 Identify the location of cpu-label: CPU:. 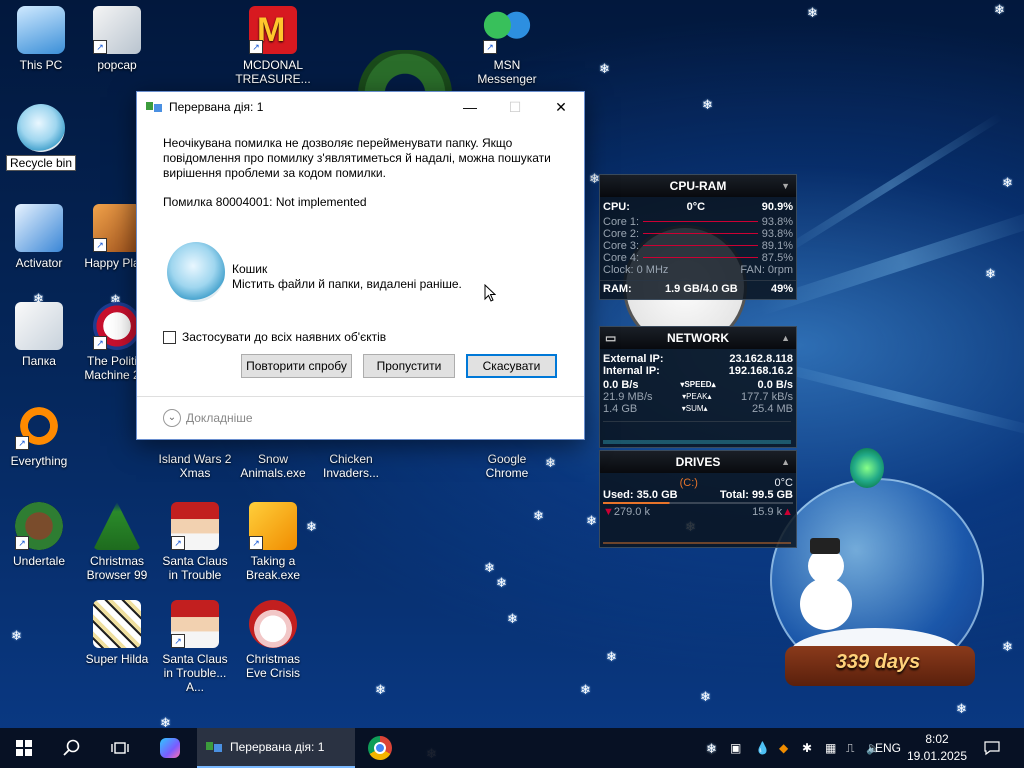
(616, 207).